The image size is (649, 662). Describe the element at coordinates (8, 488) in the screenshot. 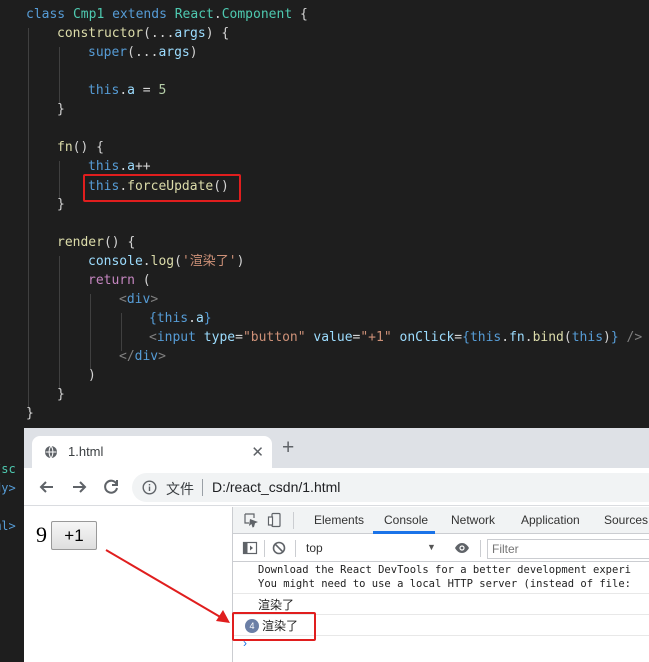

I see `strip-fragment: dy>` at that location.